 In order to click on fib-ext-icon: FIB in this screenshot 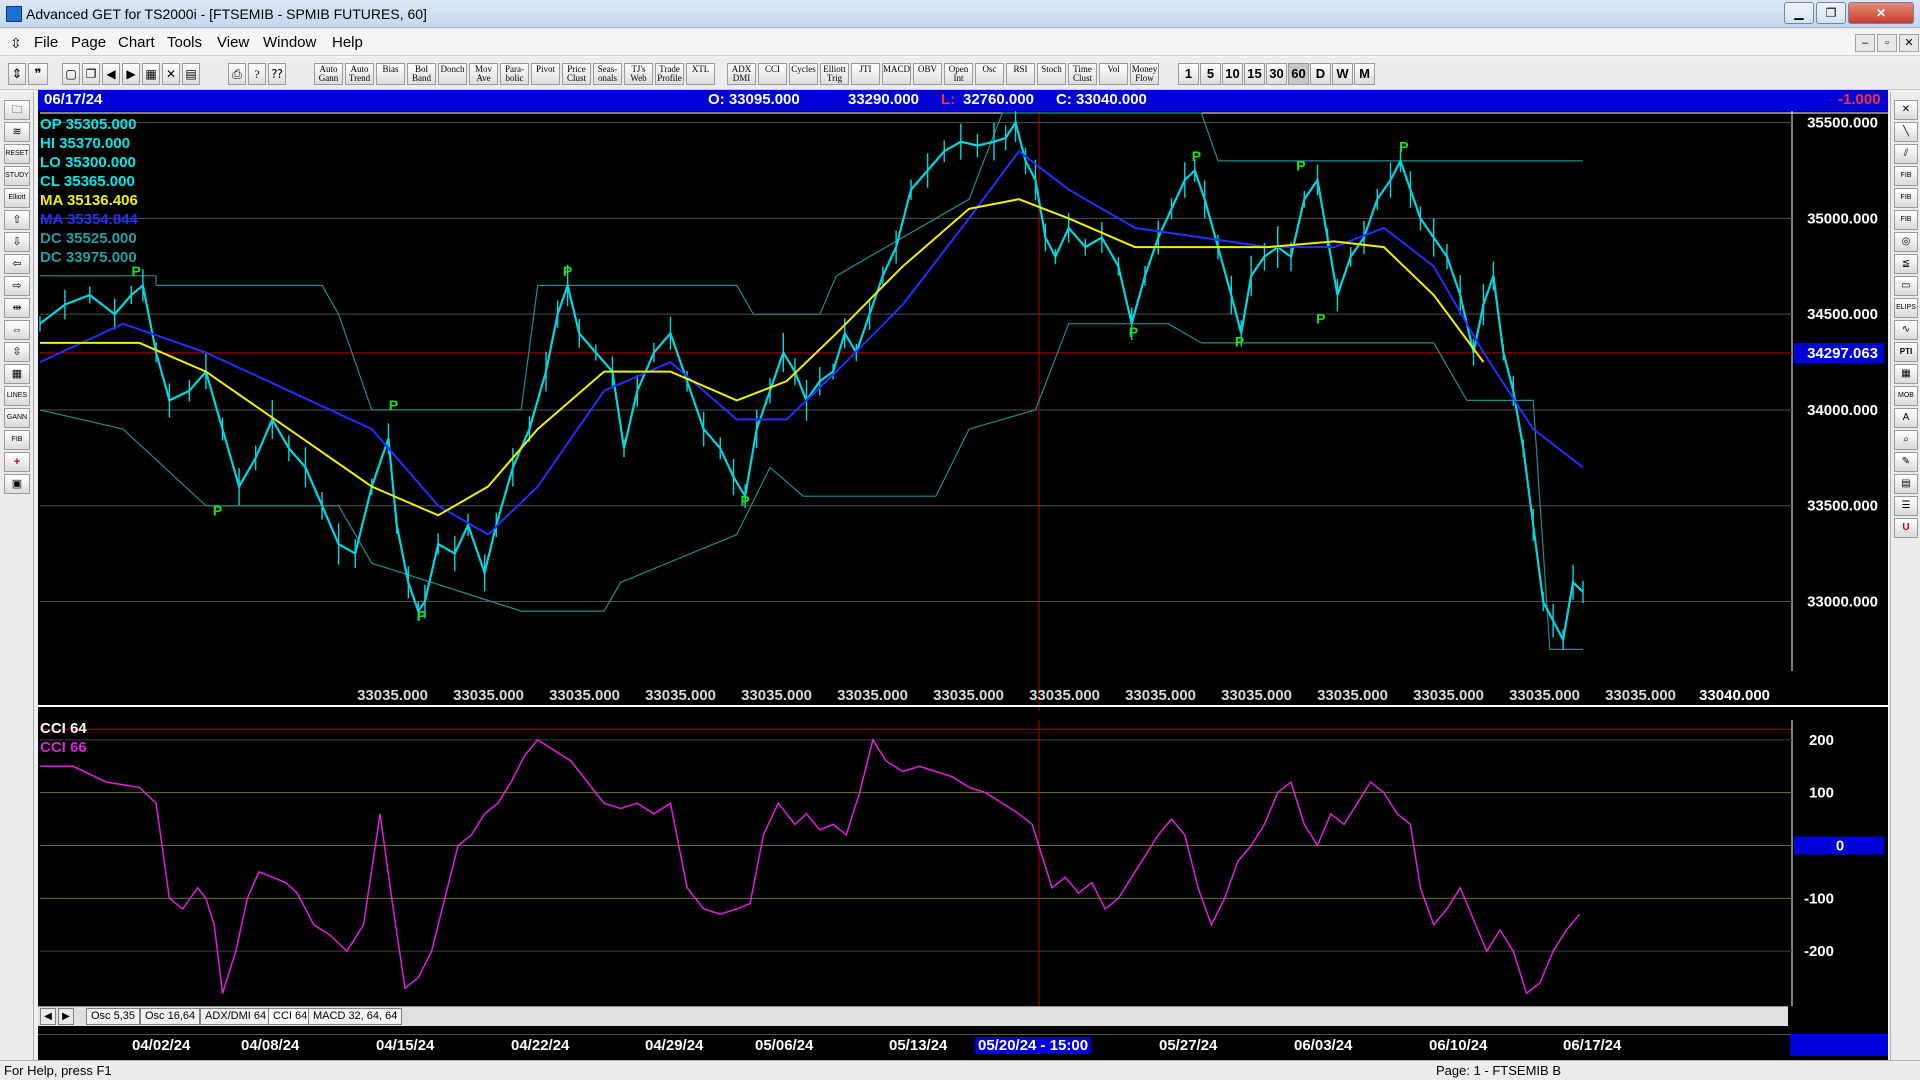, I will do `click(1906, 198)`.